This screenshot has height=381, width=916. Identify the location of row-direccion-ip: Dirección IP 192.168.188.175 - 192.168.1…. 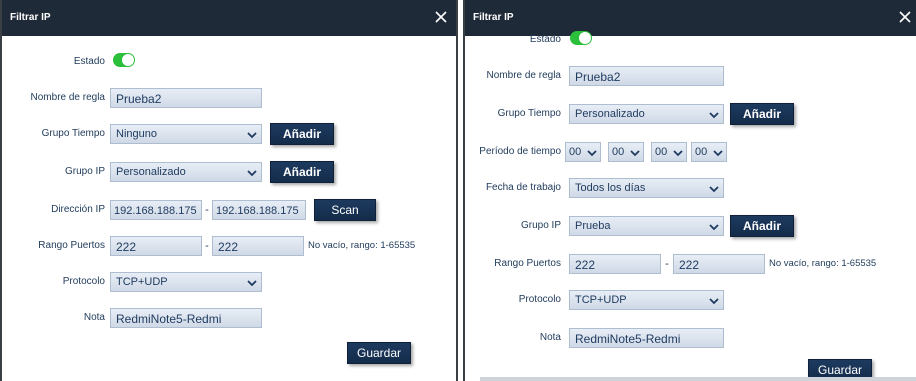
(229, 210).